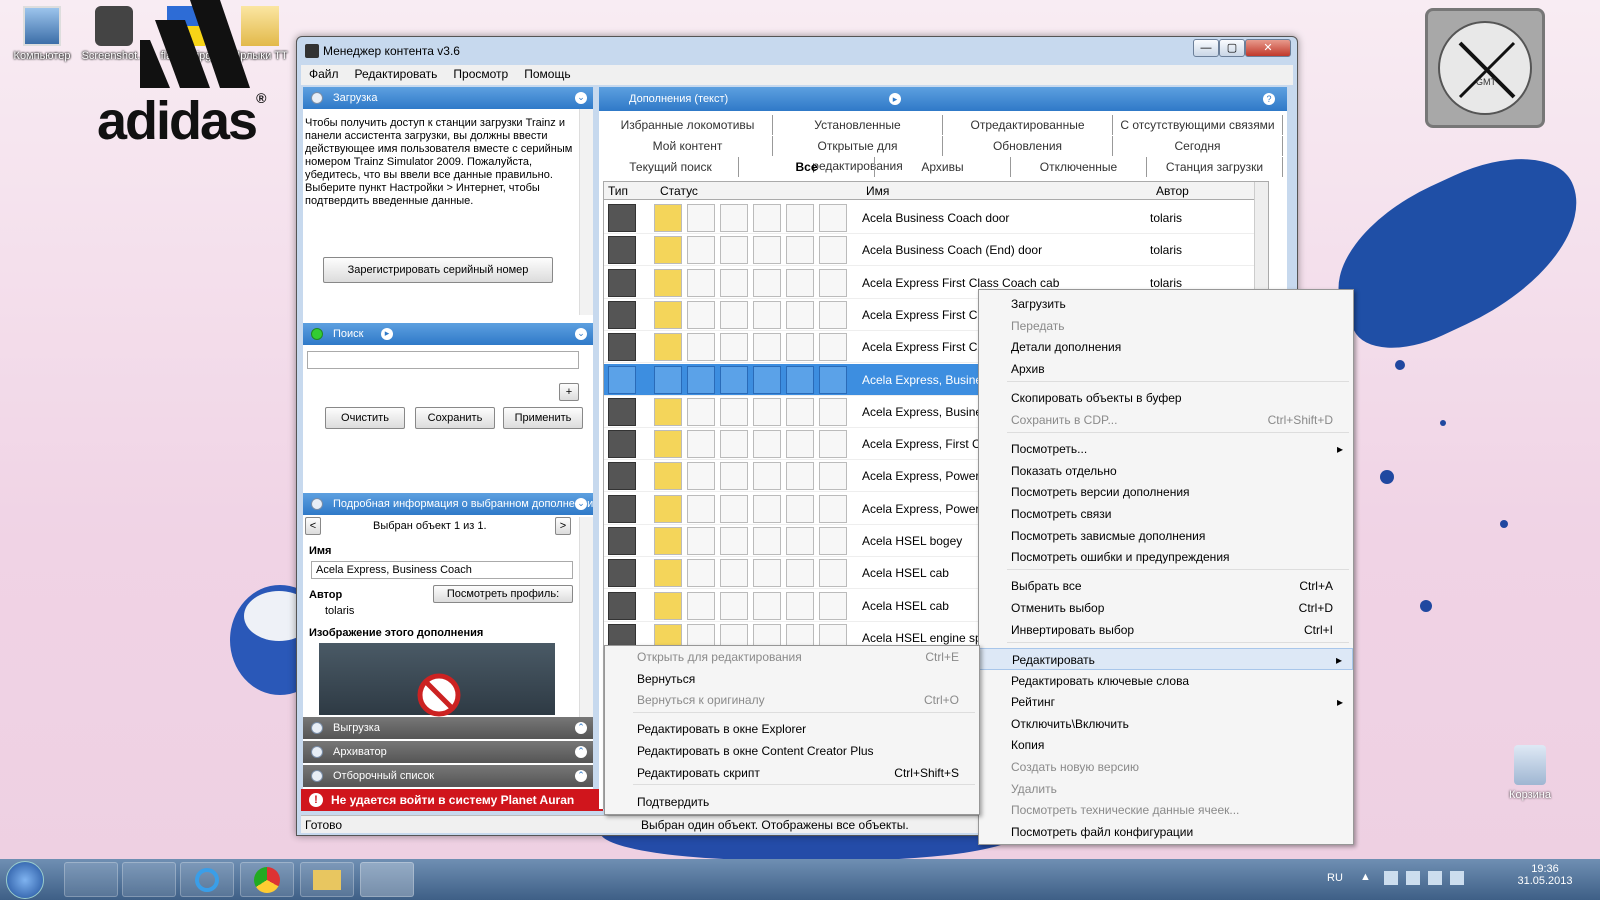 This screenshot has height=900, width=1600. I want to click on register-serial-button: Зарегистрировать серийный номер, so click(438, 270).